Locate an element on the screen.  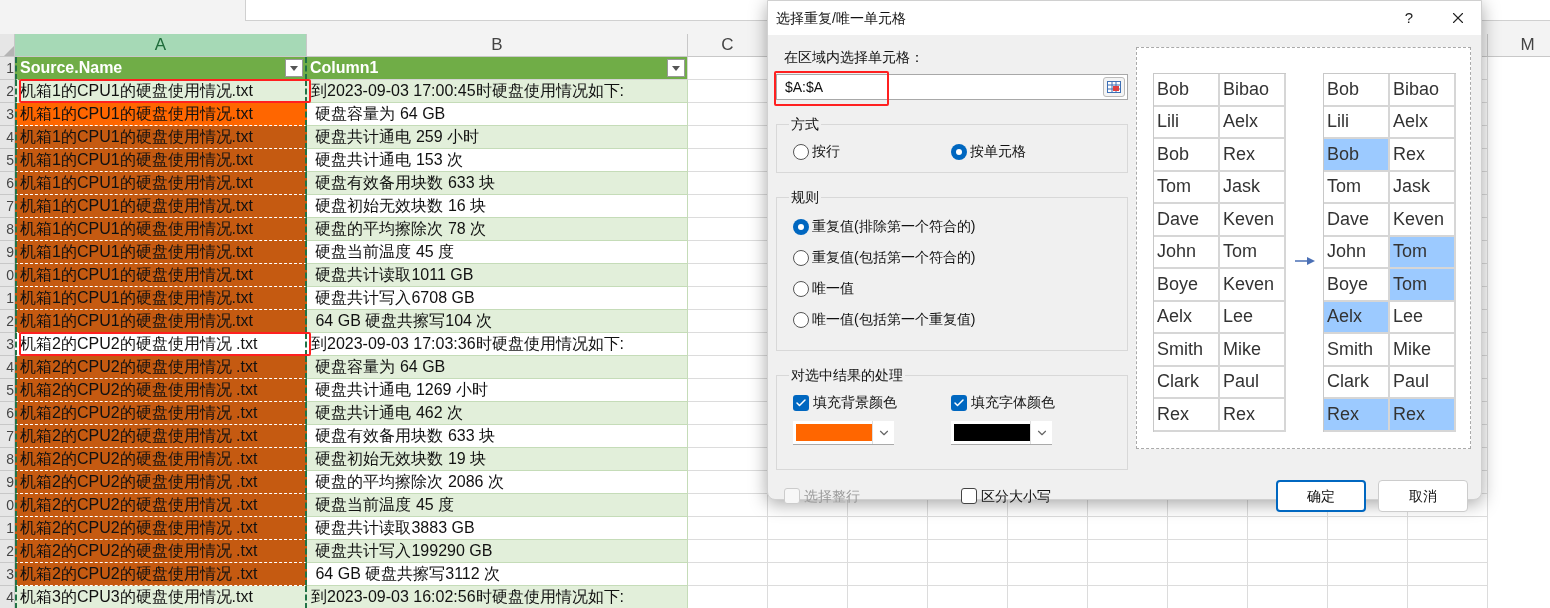
row-number: 7 is located at coordinates (7, 206).